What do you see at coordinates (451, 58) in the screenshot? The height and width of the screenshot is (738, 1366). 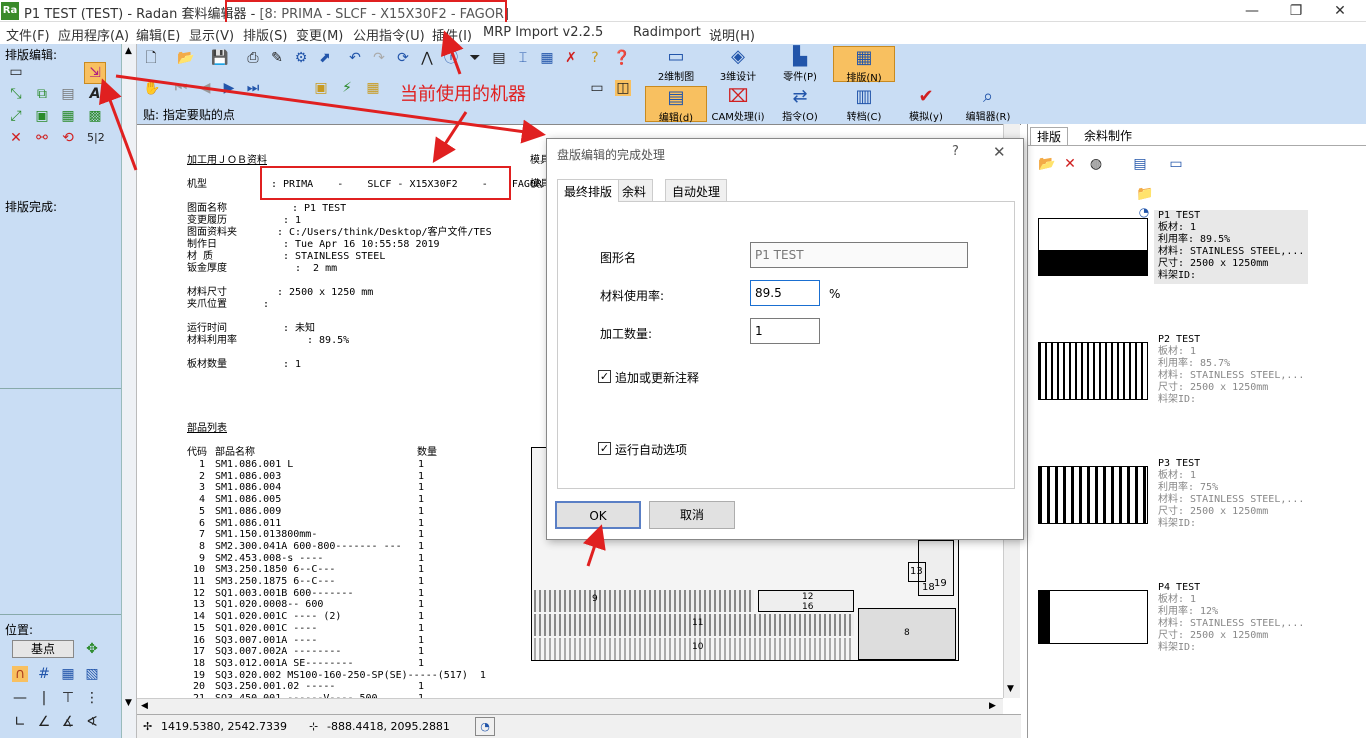 I see `info-icon: ⓘ` at bounding box center [451, 58].